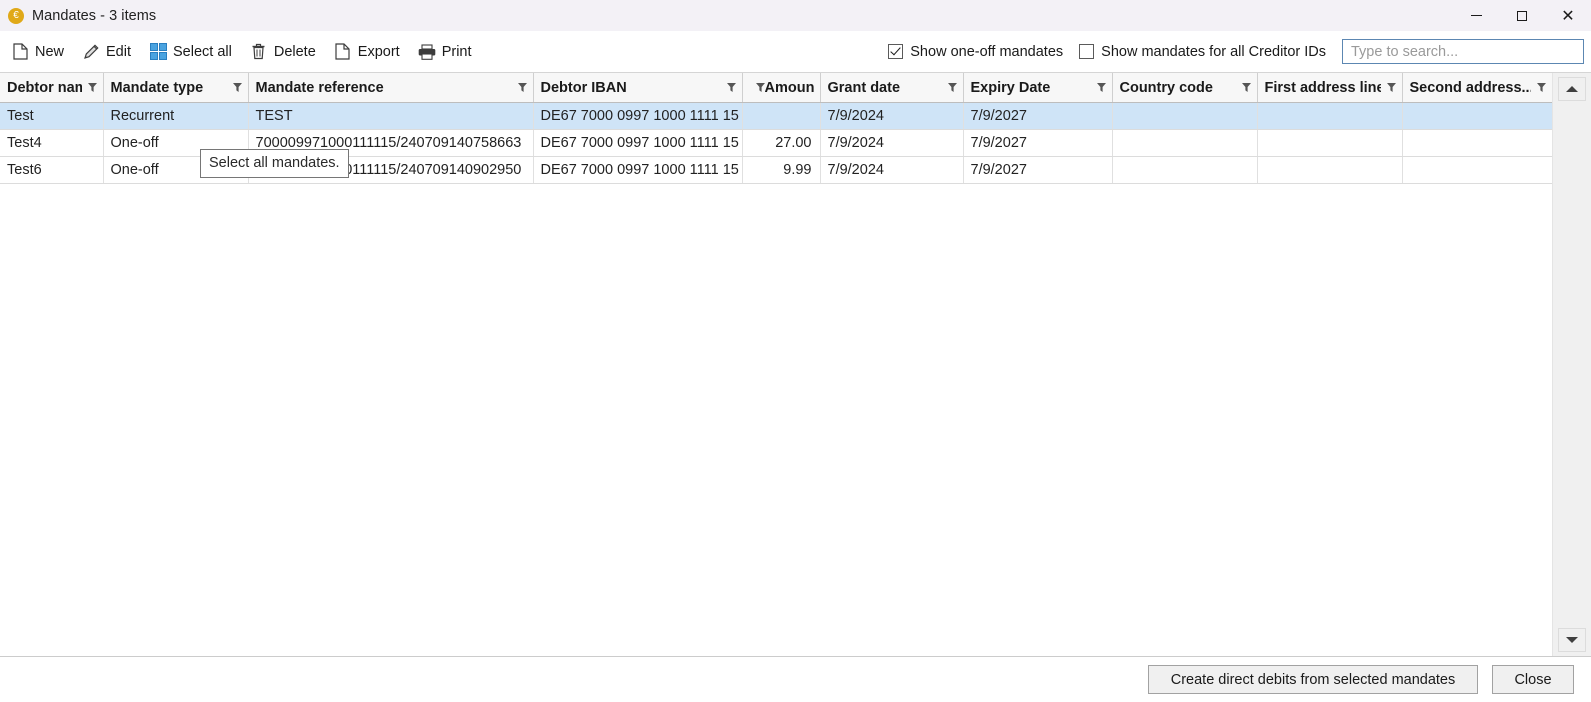 This screenshot has width=1591, height=702. I want to click on print-button: Print, so click(446, 52).